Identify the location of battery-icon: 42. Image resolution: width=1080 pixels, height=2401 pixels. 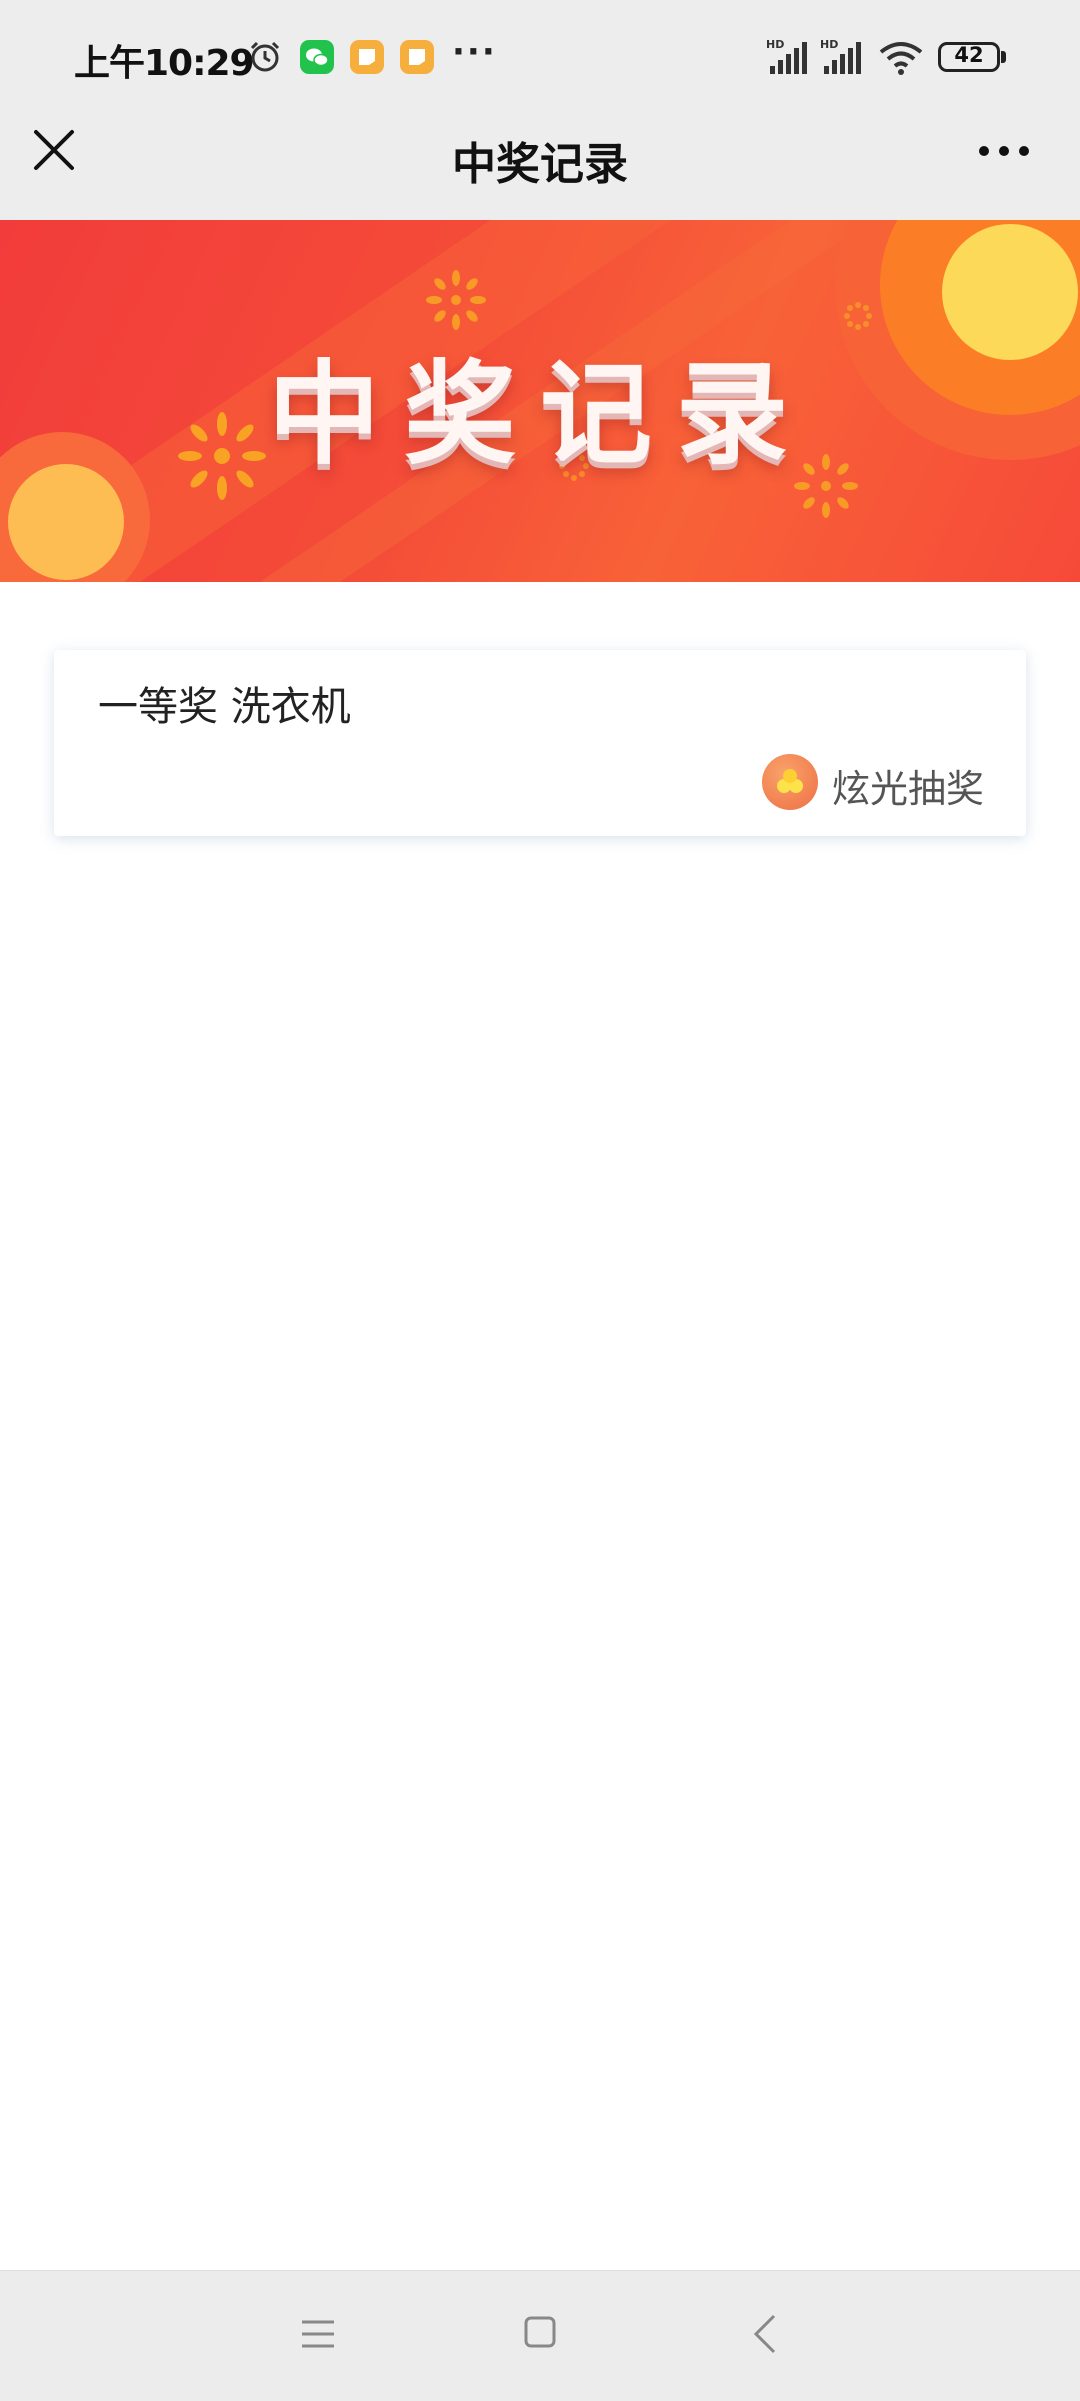
(969, 57).